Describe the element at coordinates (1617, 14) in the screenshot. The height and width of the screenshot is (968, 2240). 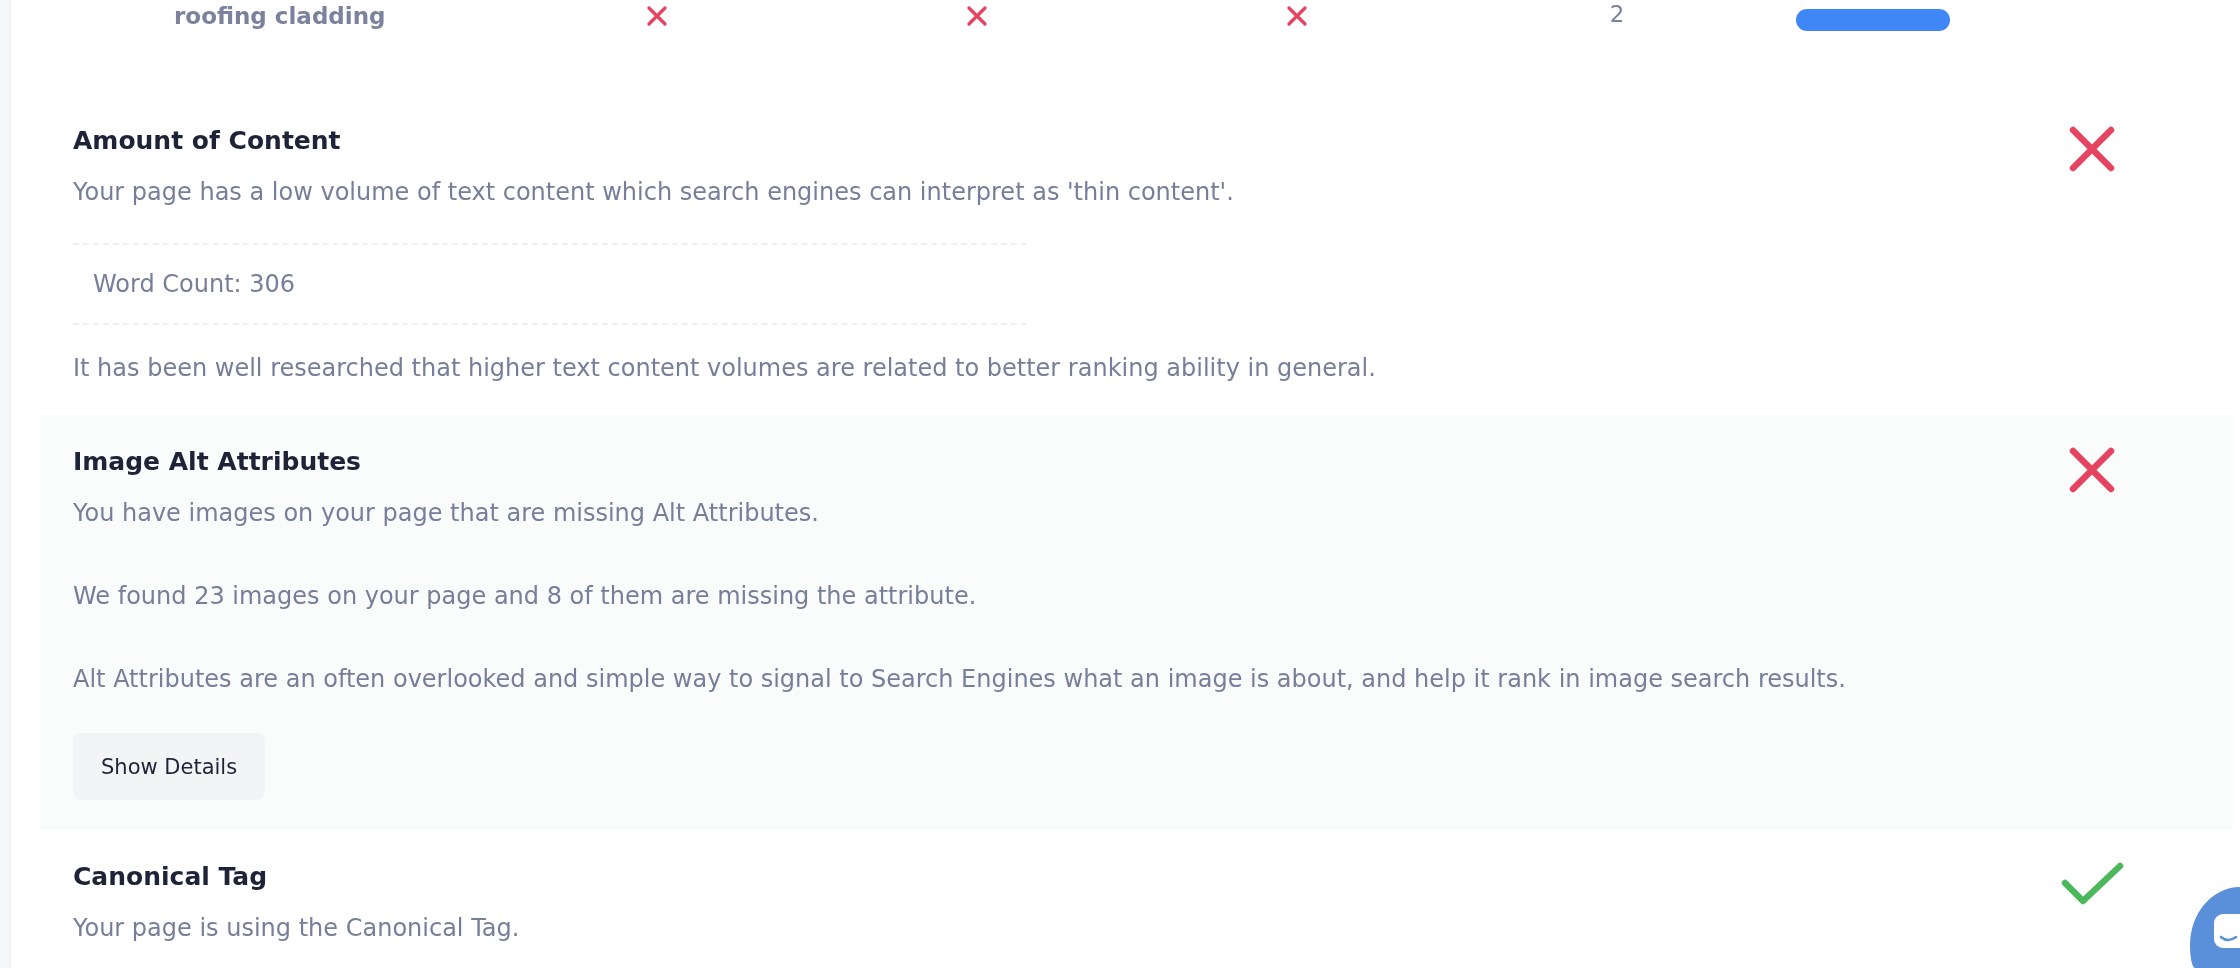
I see `count-value: 2` at that location.